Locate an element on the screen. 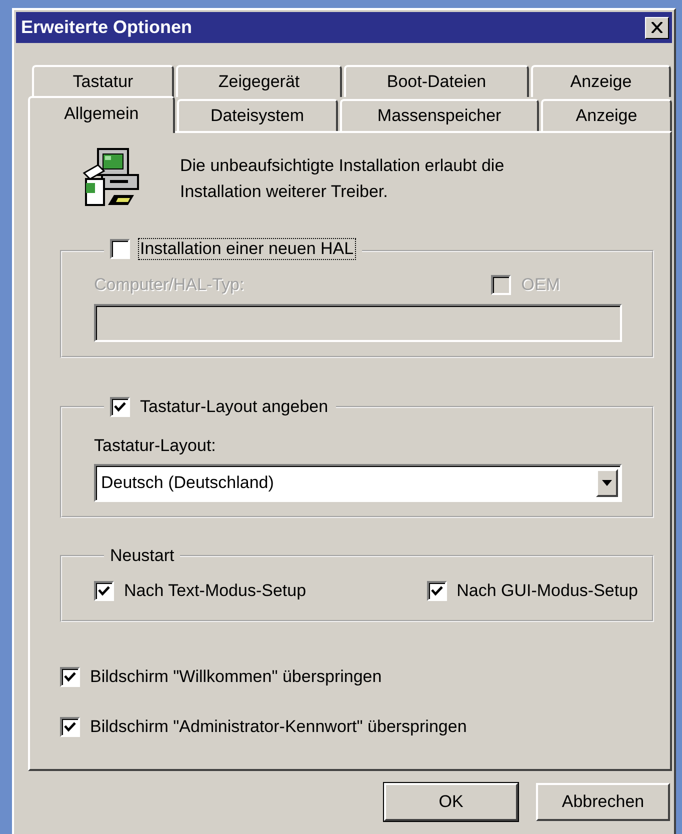  checkbox-label: Bildschirm "Administrator-Kennwort" überspringen is located at coordinates (278, 727).